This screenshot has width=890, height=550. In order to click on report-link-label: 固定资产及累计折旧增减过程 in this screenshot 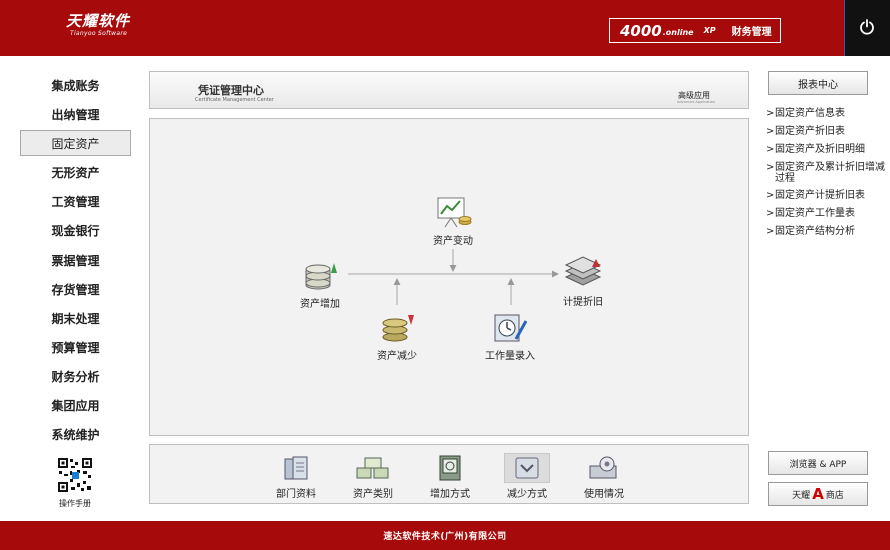, I will do `click(830, 173)`.